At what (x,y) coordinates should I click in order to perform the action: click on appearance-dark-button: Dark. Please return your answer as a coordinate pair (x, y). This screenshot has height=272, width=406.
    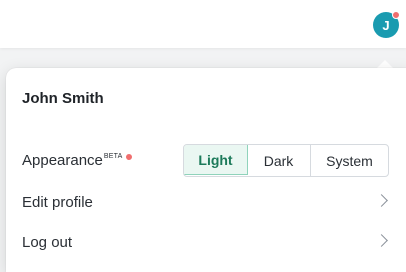
    Looking at the image, I should click on (279, 160).